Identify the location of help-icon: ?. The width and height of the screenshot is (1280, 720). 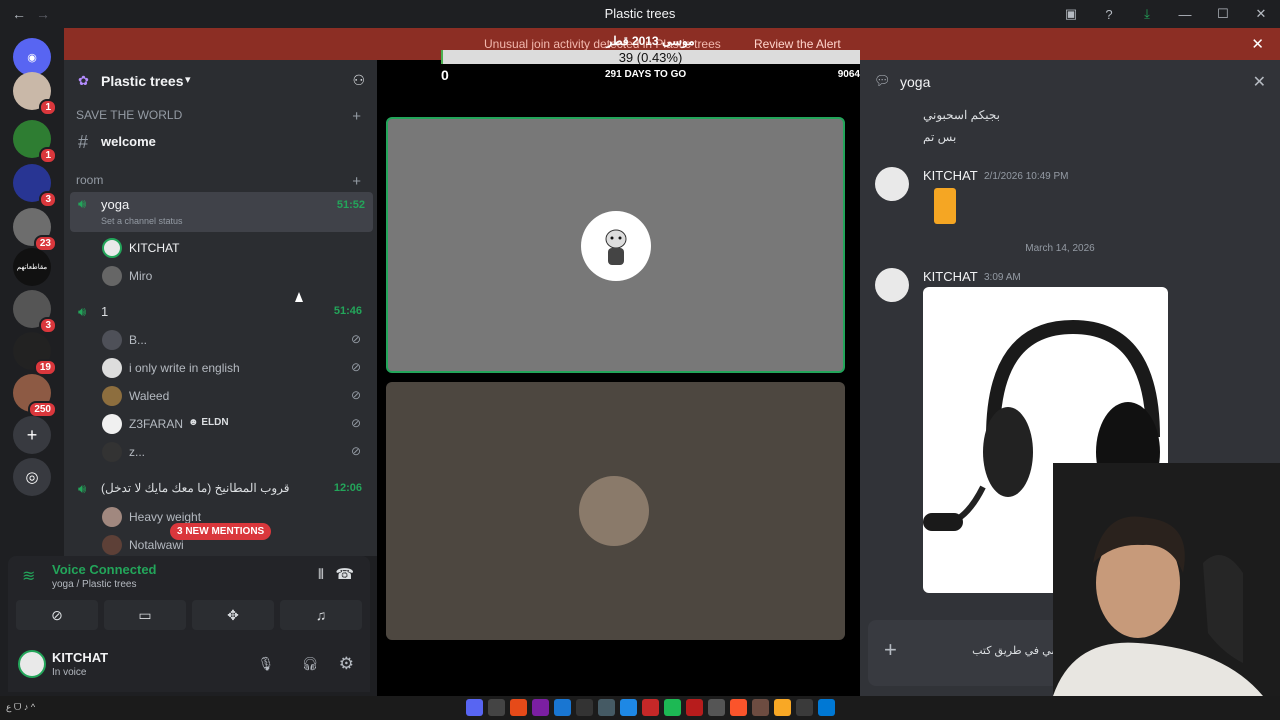
(1109, 14).